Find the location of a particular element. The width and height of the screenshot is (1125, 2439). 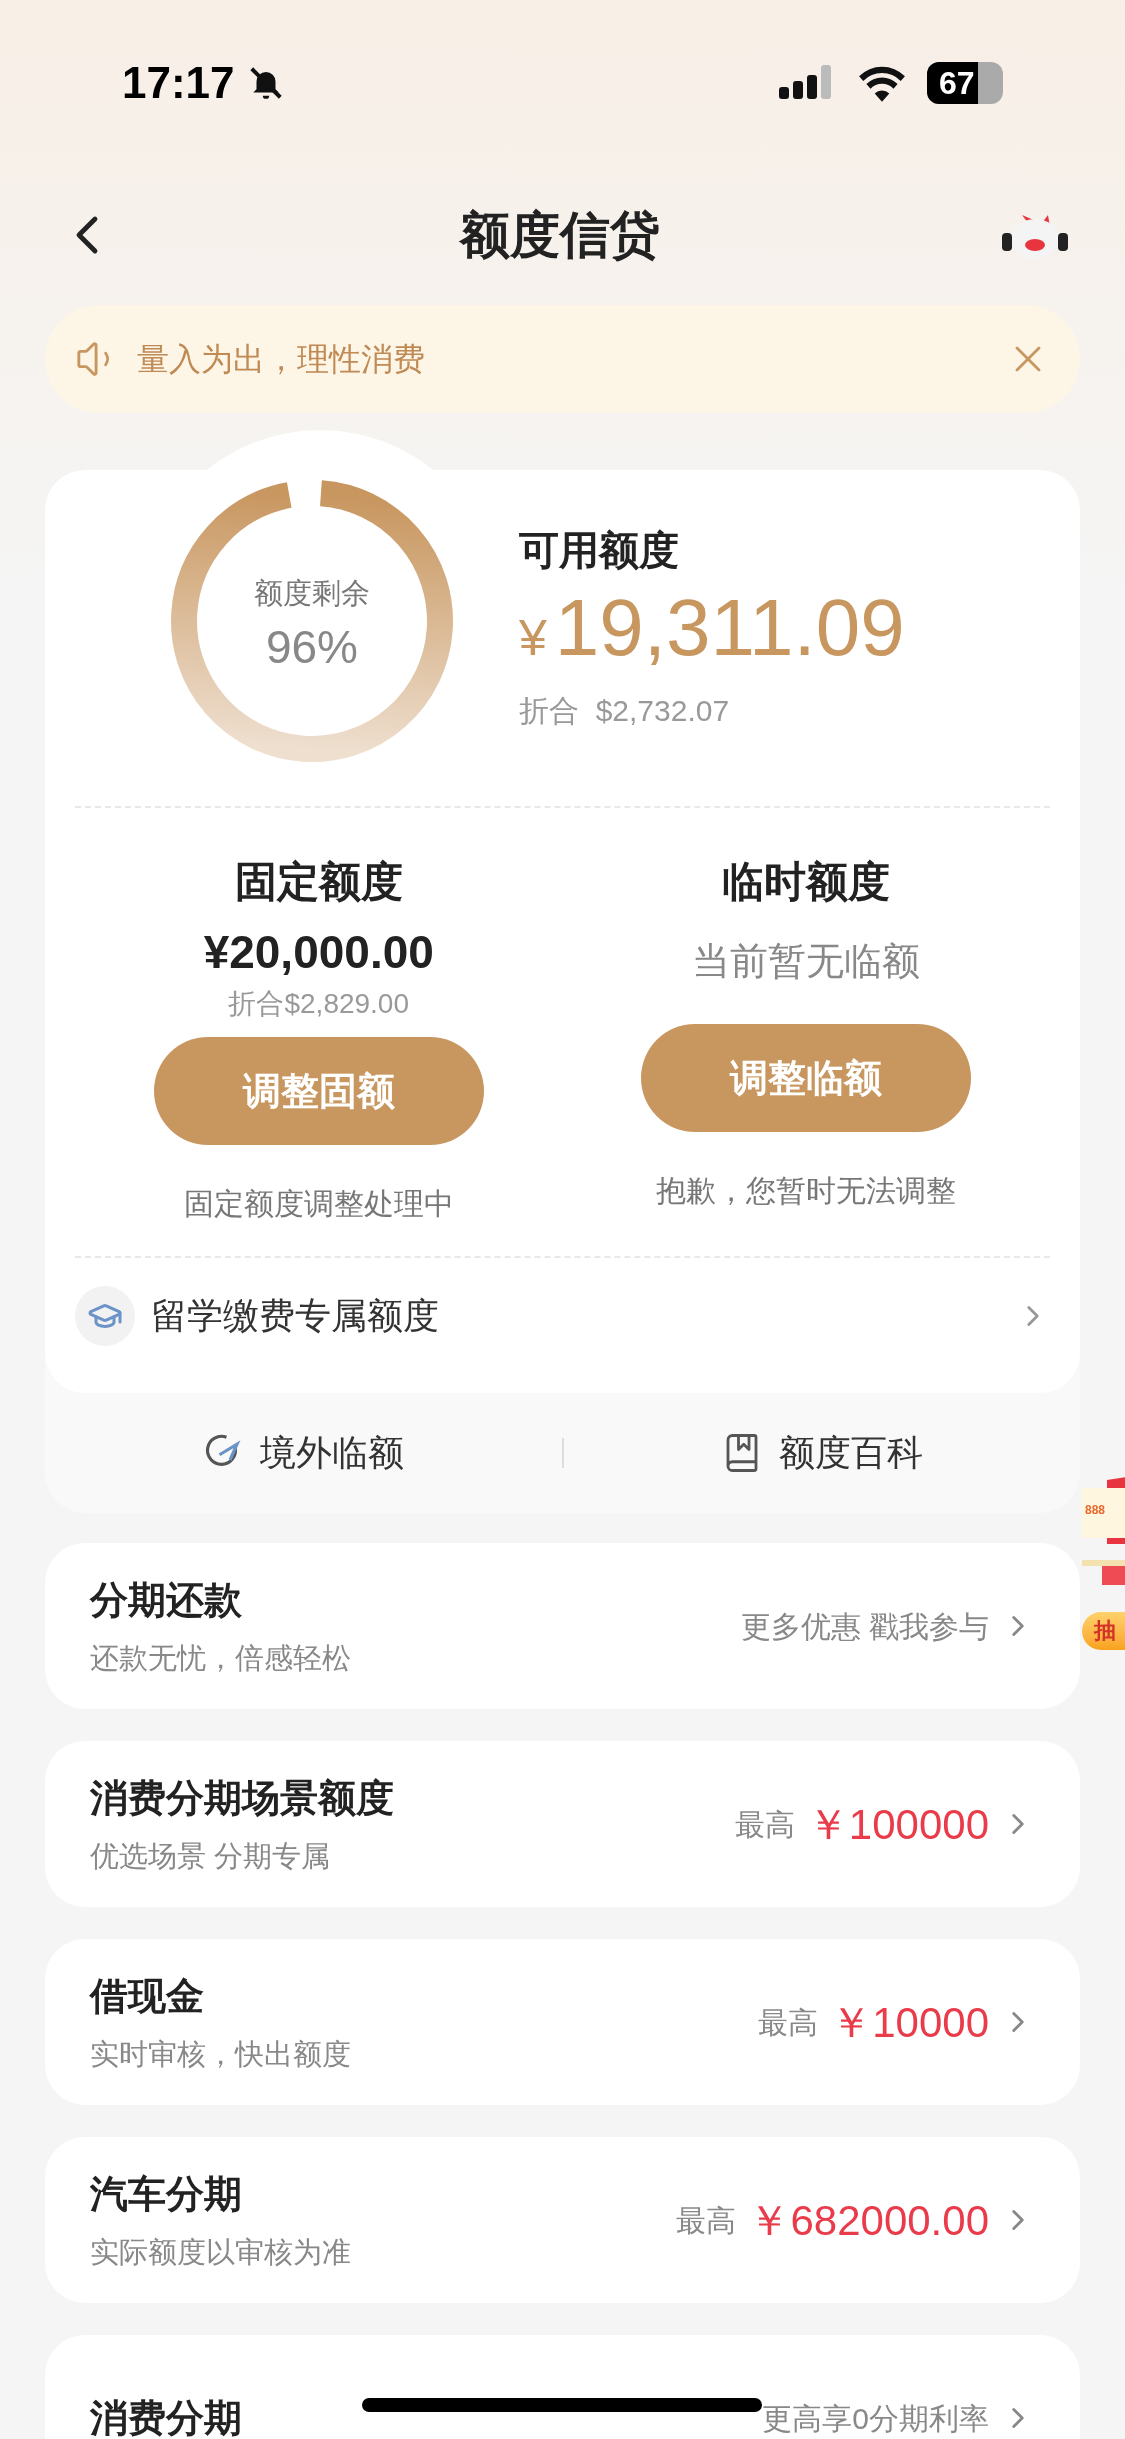

currency-symbol: ¥ is located at coordinates (533, 638).